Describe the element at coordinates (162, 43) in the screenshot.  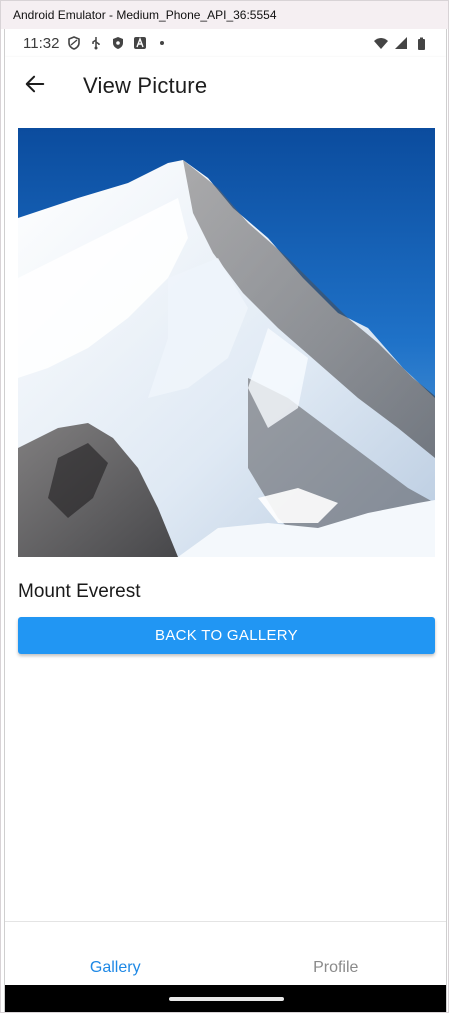
I see `dot-icon` at that location.